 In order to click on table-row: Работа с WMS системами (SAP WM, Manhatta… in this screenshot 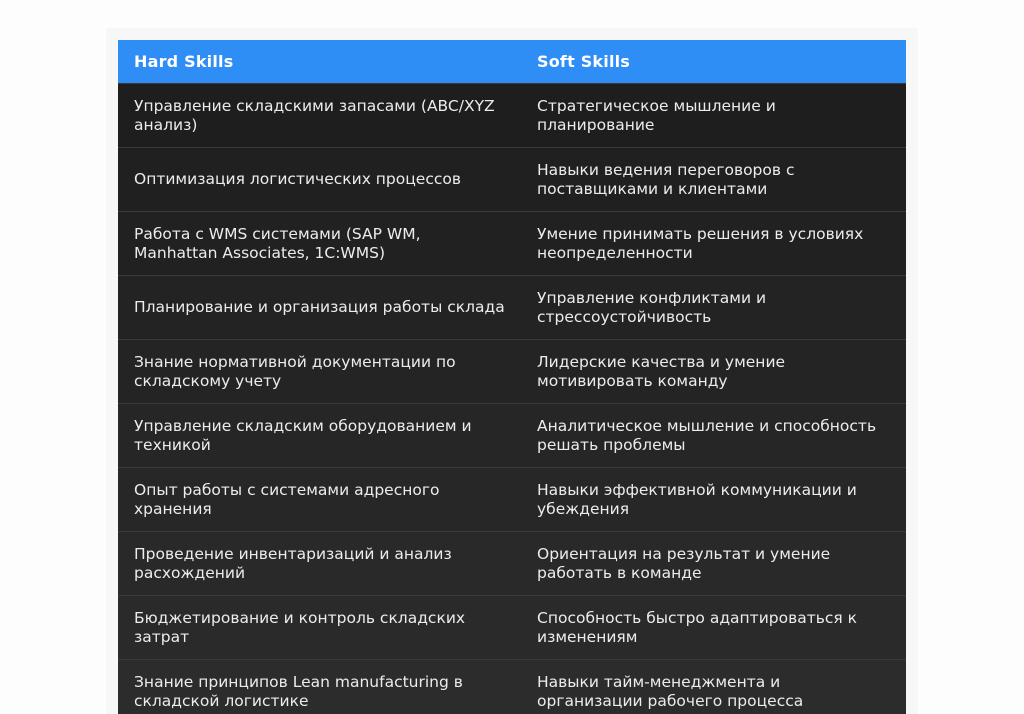, I will do `click(512, 243)`.